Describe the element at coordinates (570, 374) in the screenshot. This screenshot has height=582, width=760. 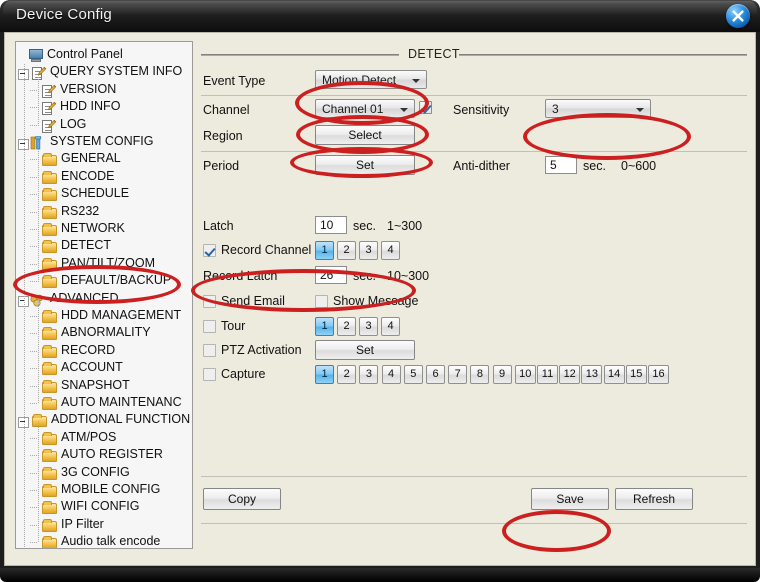
I see `channel-number-button: 12` at that location.